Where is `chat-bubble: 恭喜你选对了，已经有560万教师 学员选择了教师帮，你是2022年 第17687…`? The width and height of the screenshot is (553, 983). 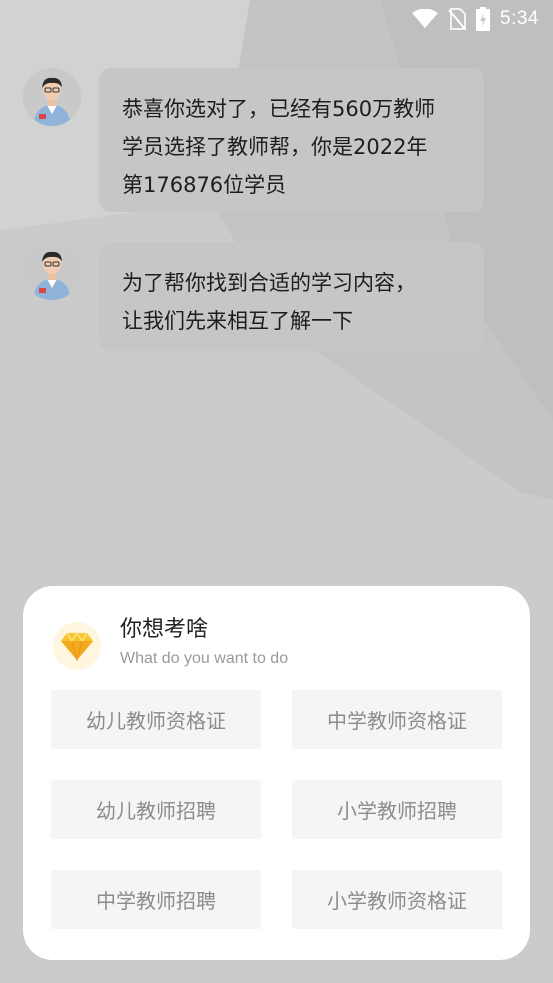 chat-bubble: 恭喜你选对了，已经有560万教师 学员选择了教师帮，你是2022年 第17687… is located at coordinates (291, 140).